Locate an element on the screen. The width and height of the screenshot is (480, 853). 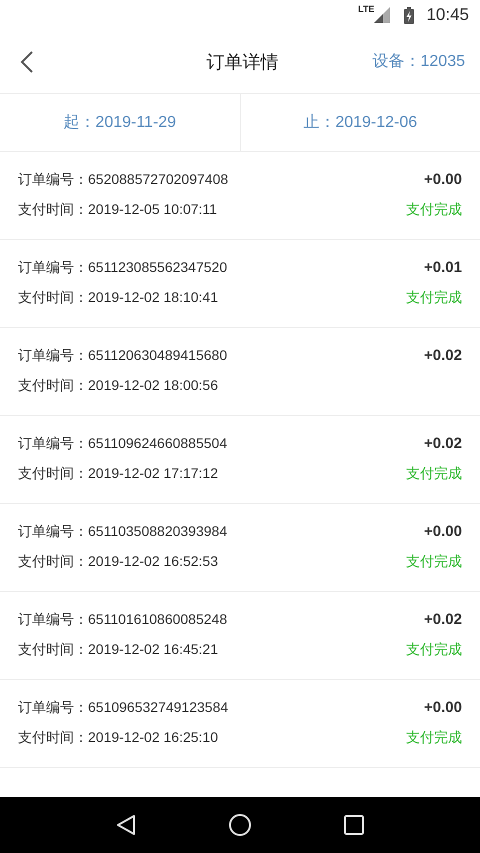
start-date: 起：2019-11-29 is located at coordinates (120, 122).